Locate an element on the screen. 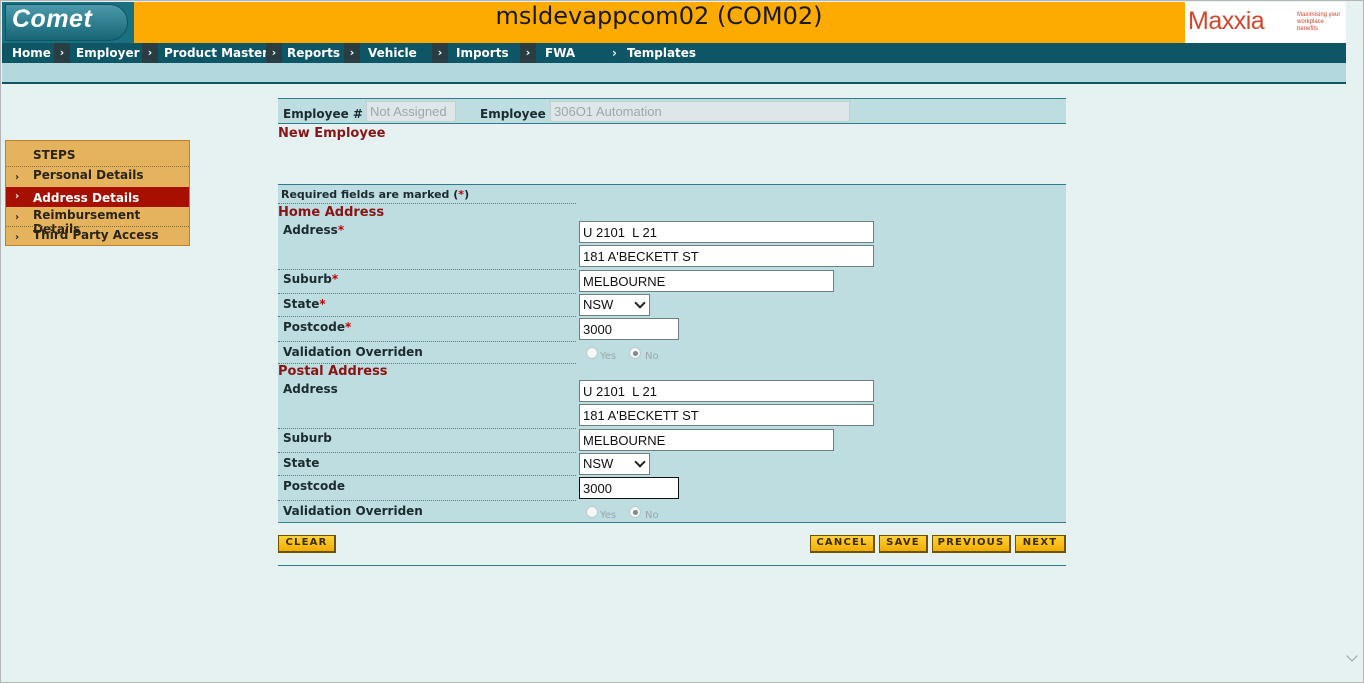 The image size is (1364, 683). postal-validation-label: Validation Overriden is located at coordinates (353, 511).